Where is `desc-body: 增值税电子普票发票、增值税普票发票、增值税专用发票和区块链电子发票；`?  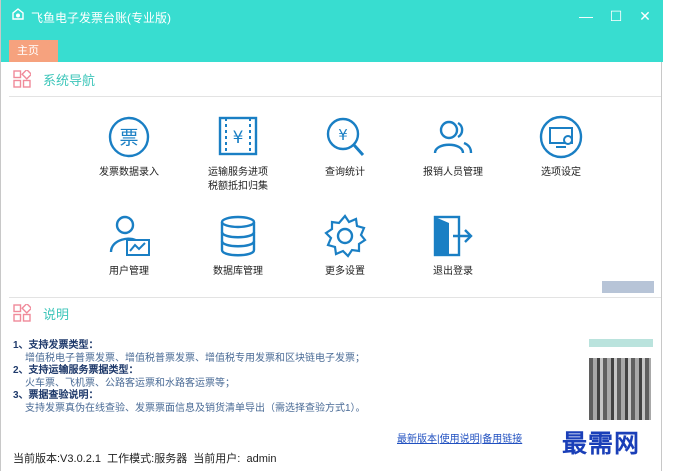 desc-body: 增值税电子普票发票、增值税普票发票、增值税专用发票和区块链电子发票； is located at coordinates (195, 358).